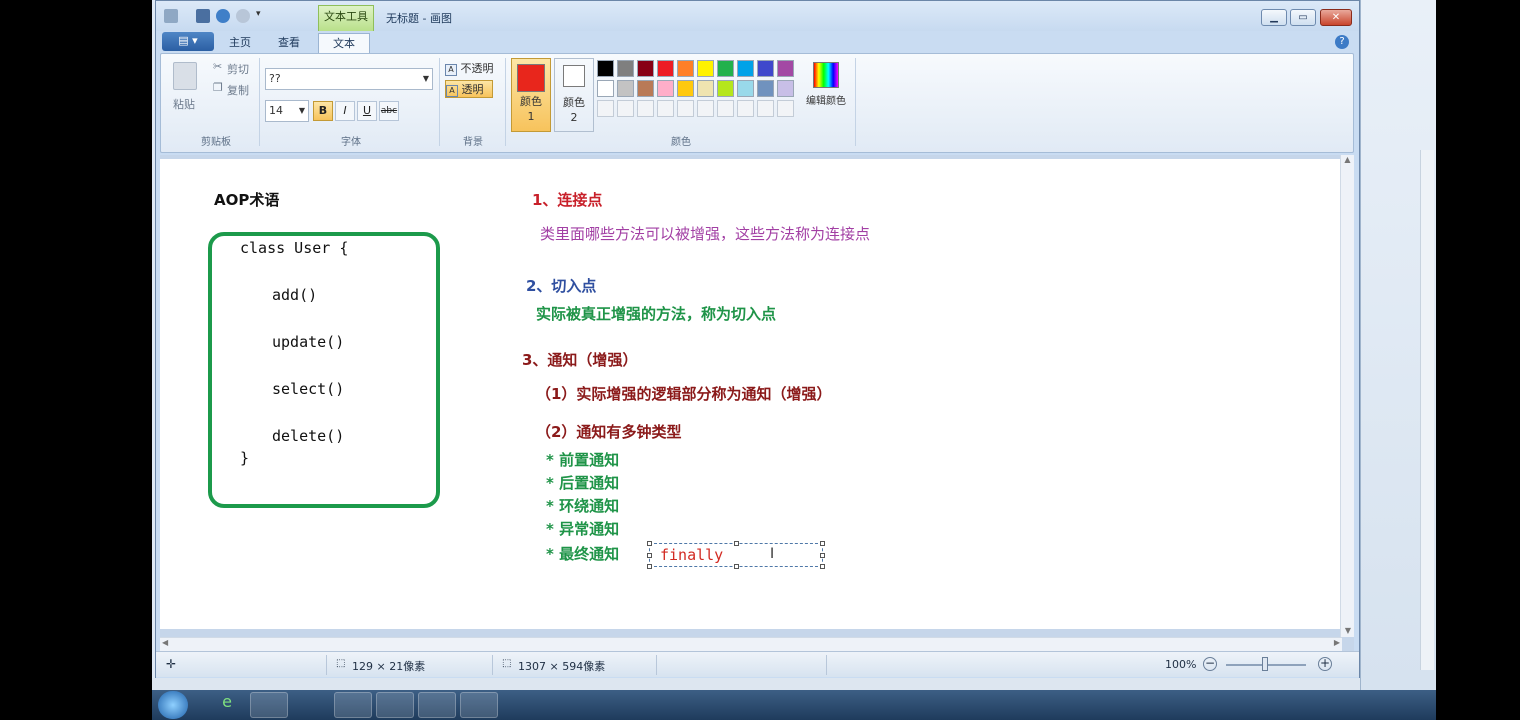  I want to click on scroll-down-icon: ▼, so click(1348, 630).